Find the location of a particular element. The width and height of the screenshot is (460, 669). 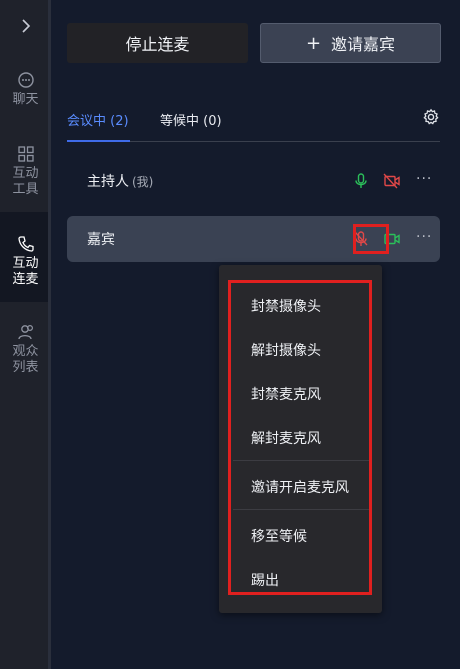

rail-item-label-2: 列表 is located at coordinates (25, 367).